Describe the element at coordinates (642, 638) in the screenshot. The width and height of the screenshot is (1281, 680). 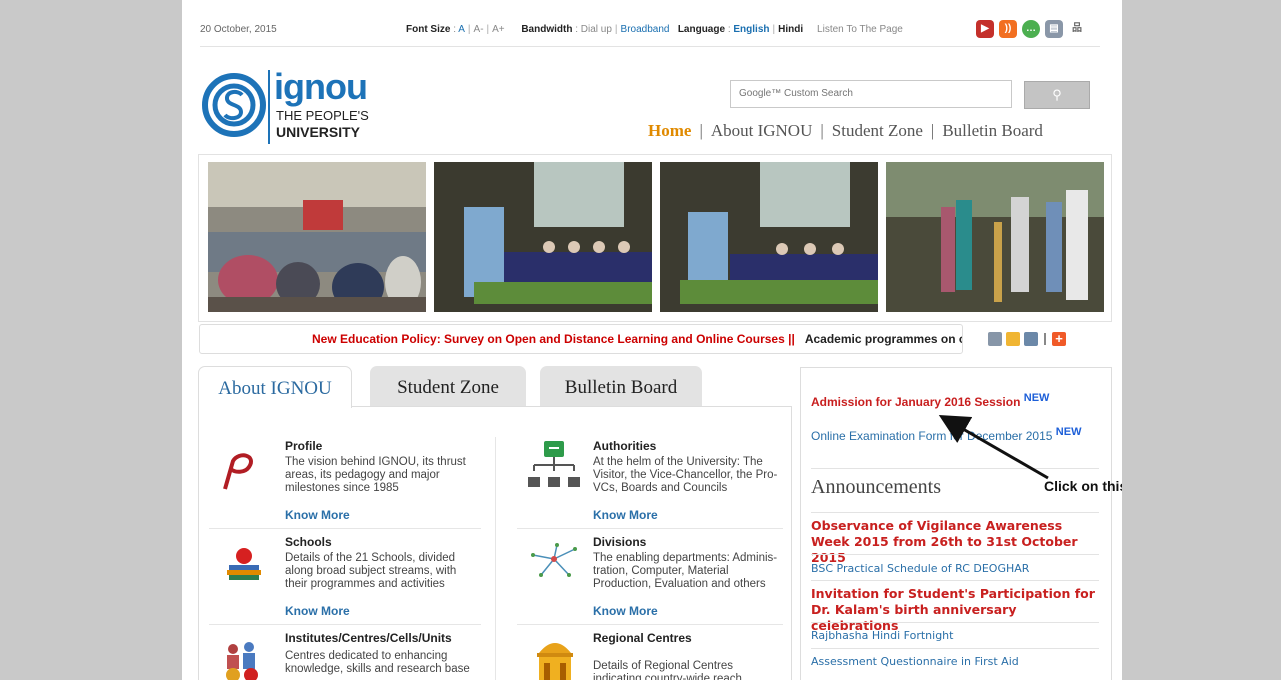
I see `item-title: Regional Centres` at that location.